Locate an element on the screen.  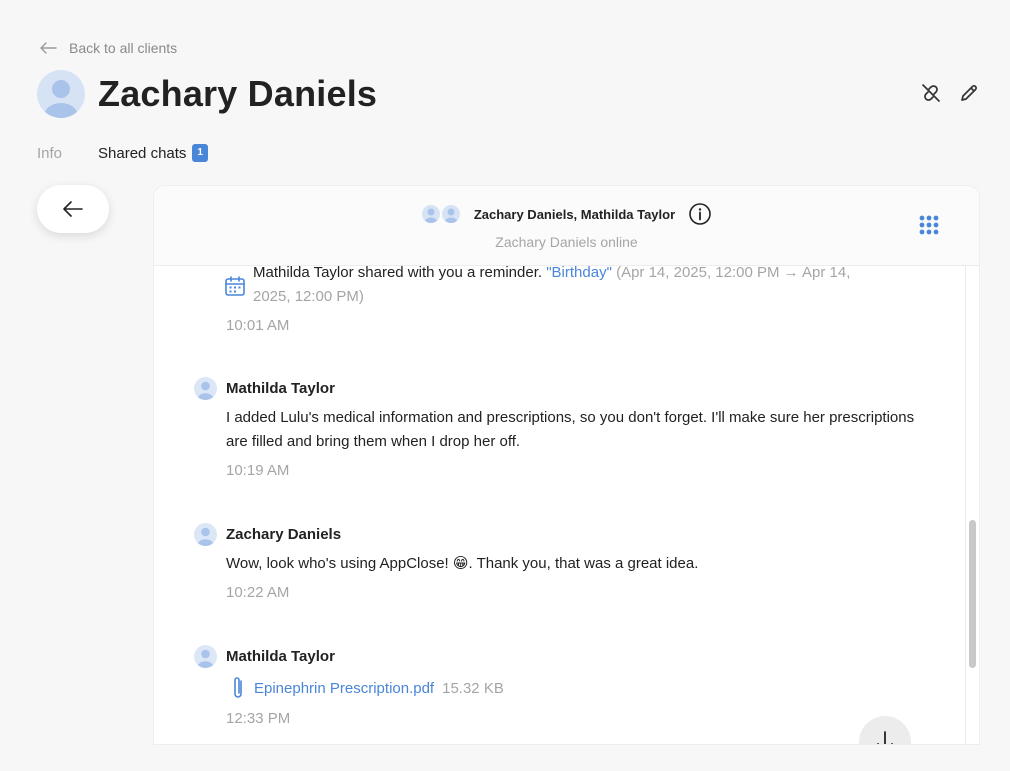
client-header: Zachary Daniels is located at coordinates (207, 94).